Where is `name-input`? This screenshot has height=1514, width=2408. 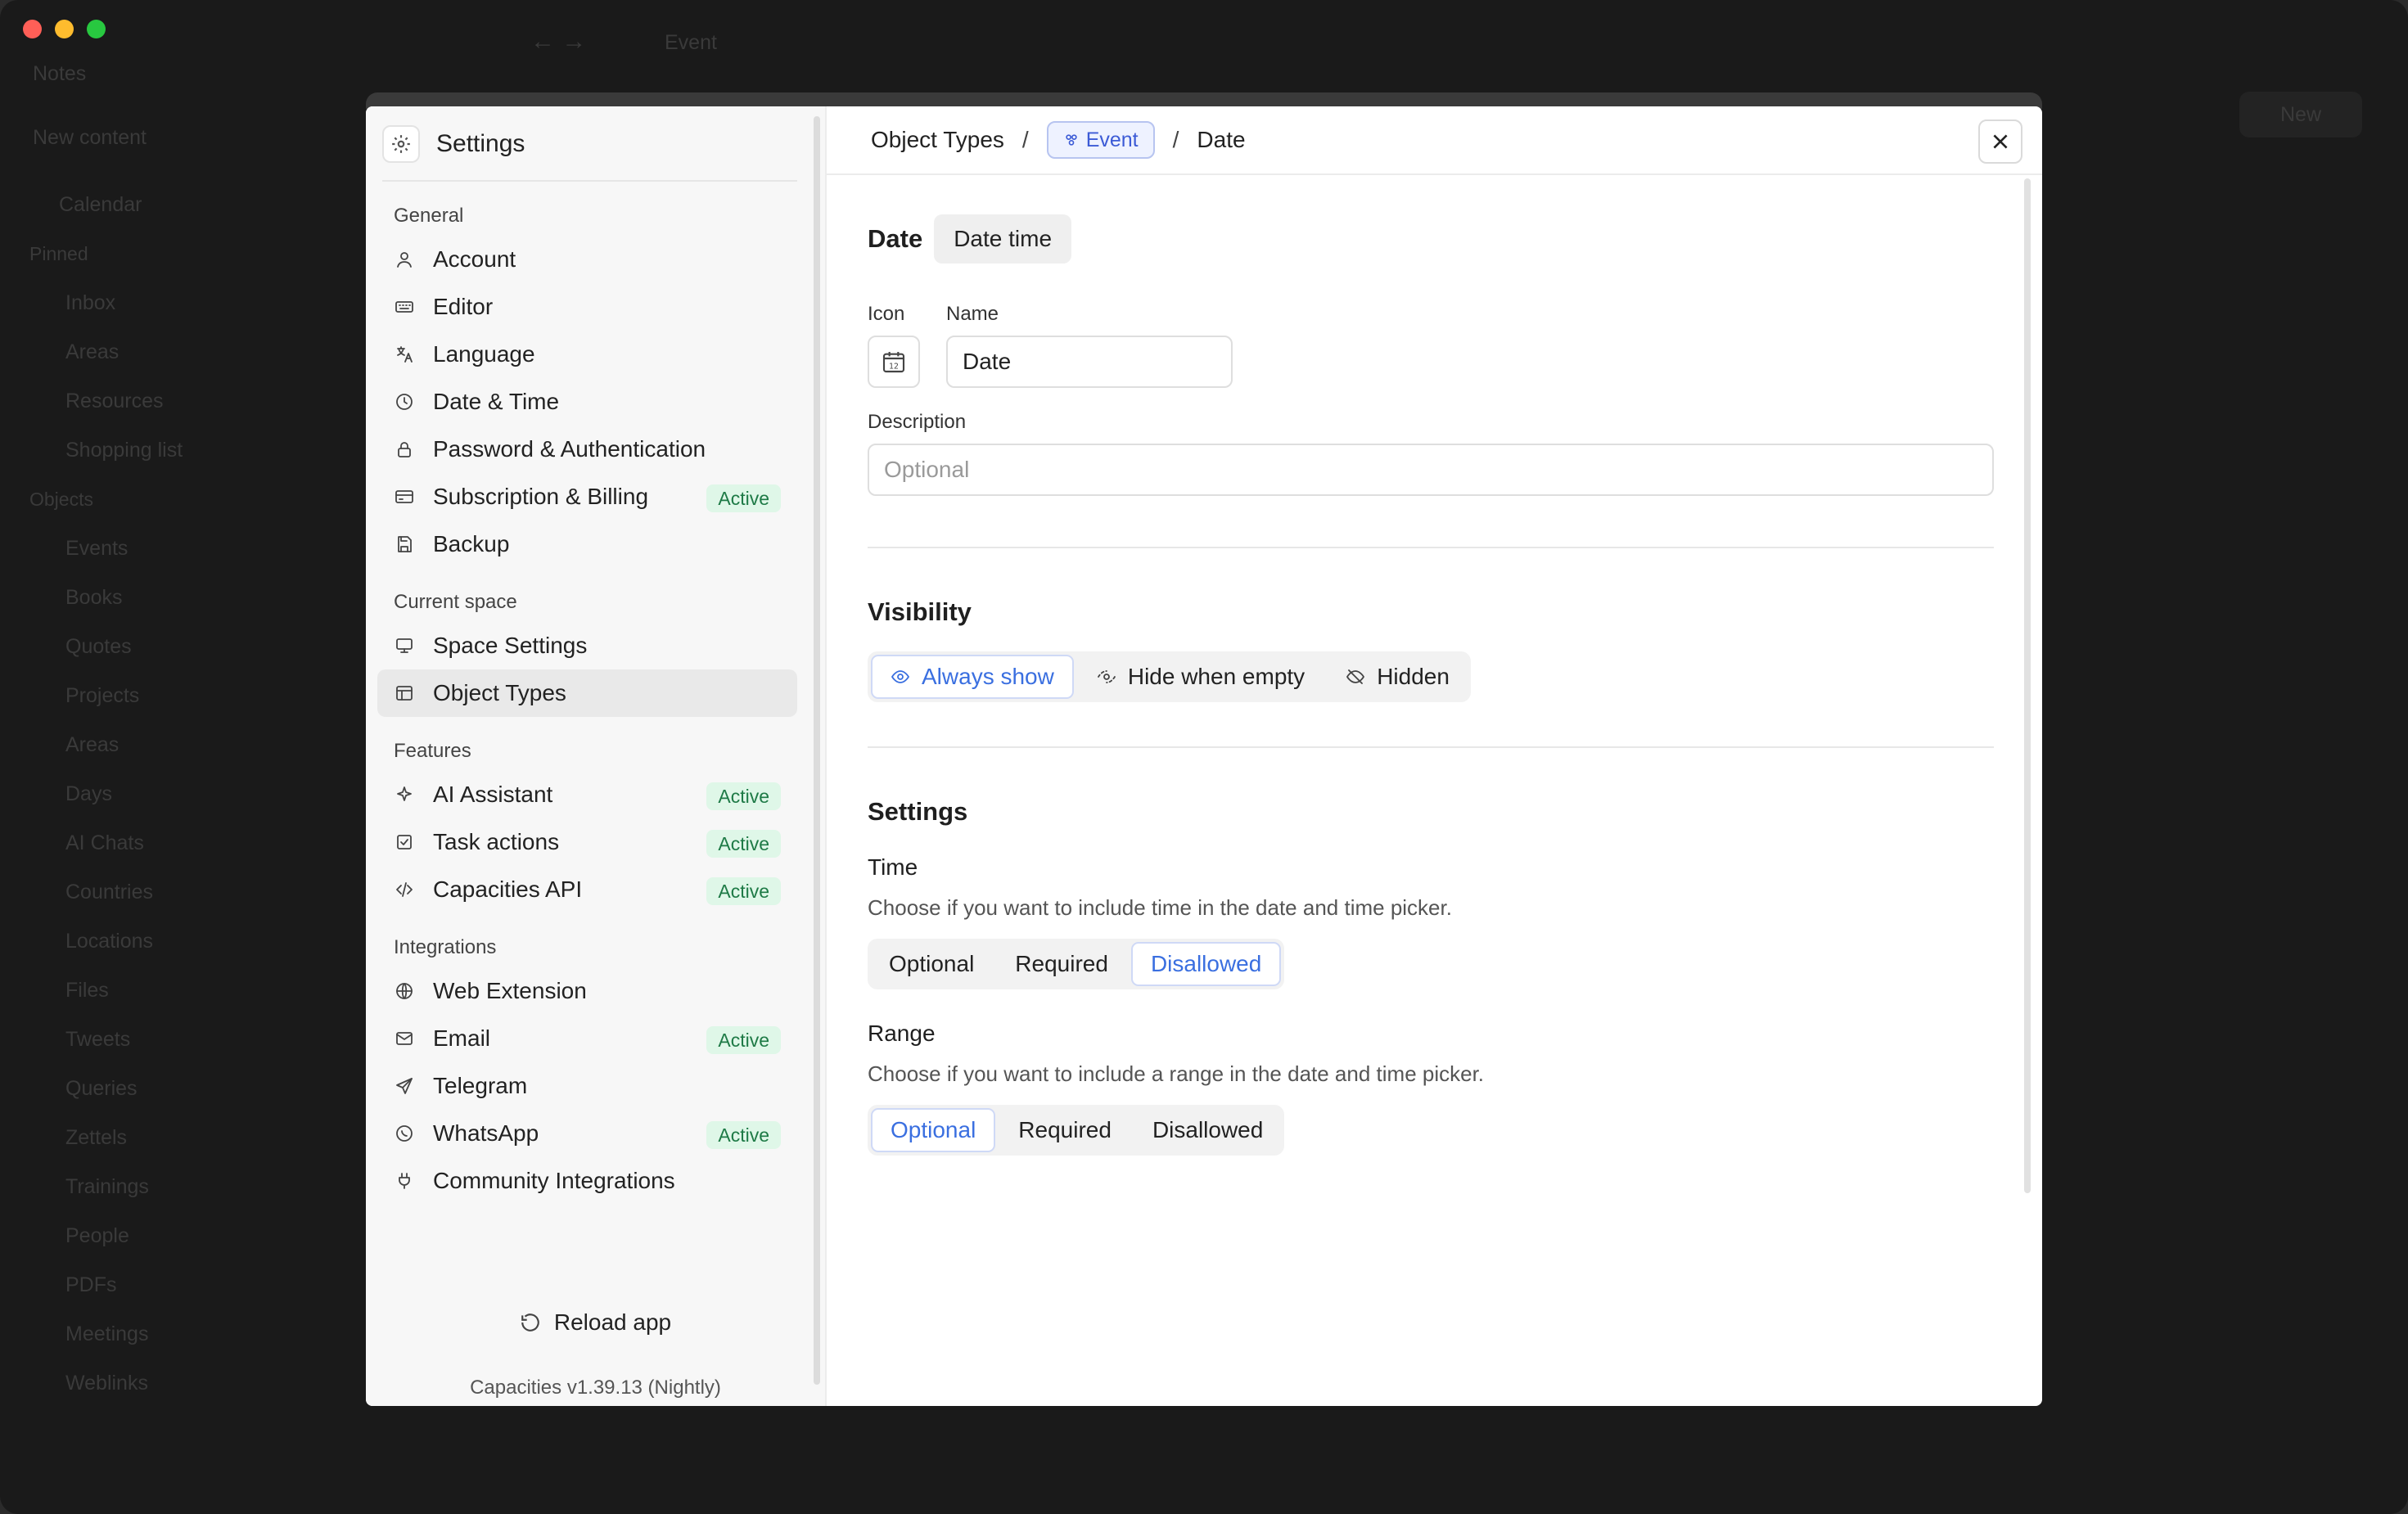
name-input is located at coordinates (1089, 362).